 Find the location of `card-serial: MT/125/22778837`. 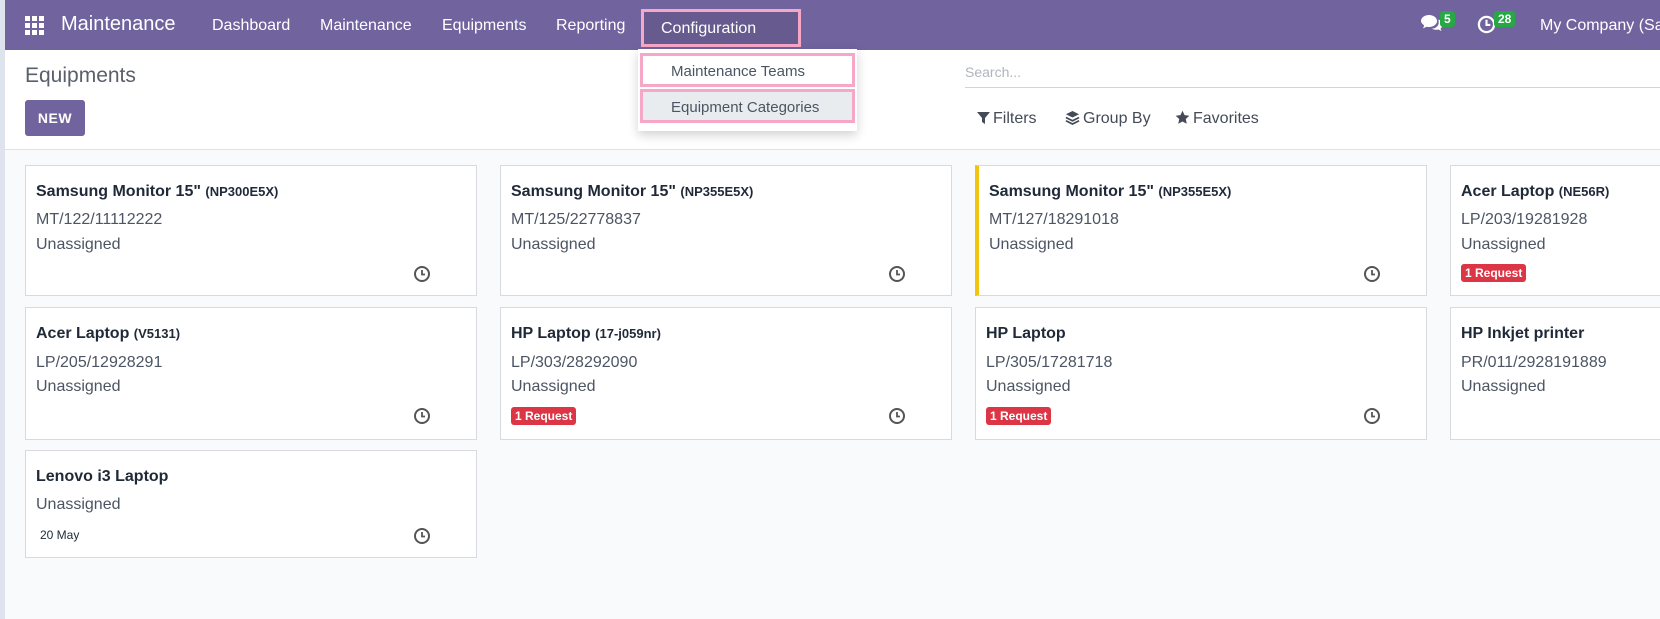

card-serial: MT/125/22778837 is located at coordinates (576, 219).